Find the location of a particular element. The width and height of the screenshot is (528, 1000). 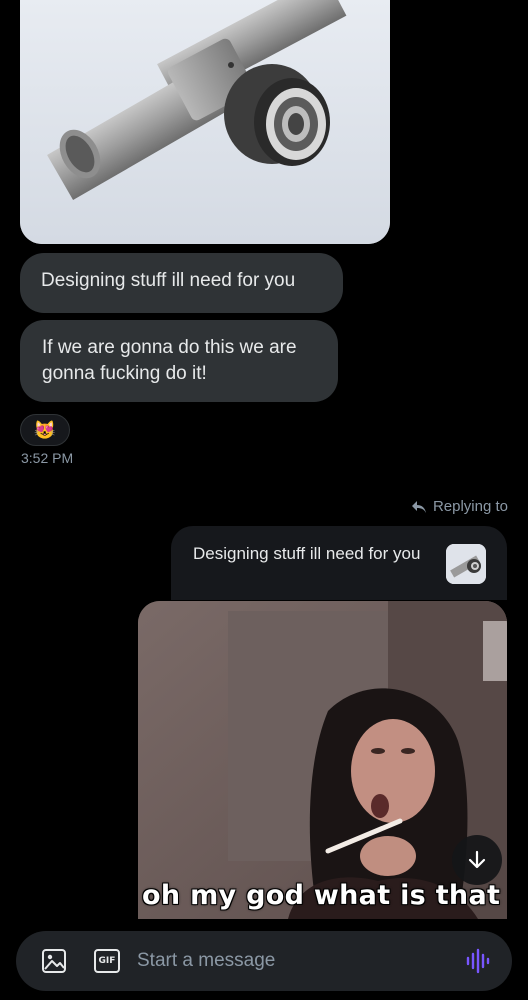

quoted-message-text: Designing stuff ill need for you is located at coordinates (307, 553).